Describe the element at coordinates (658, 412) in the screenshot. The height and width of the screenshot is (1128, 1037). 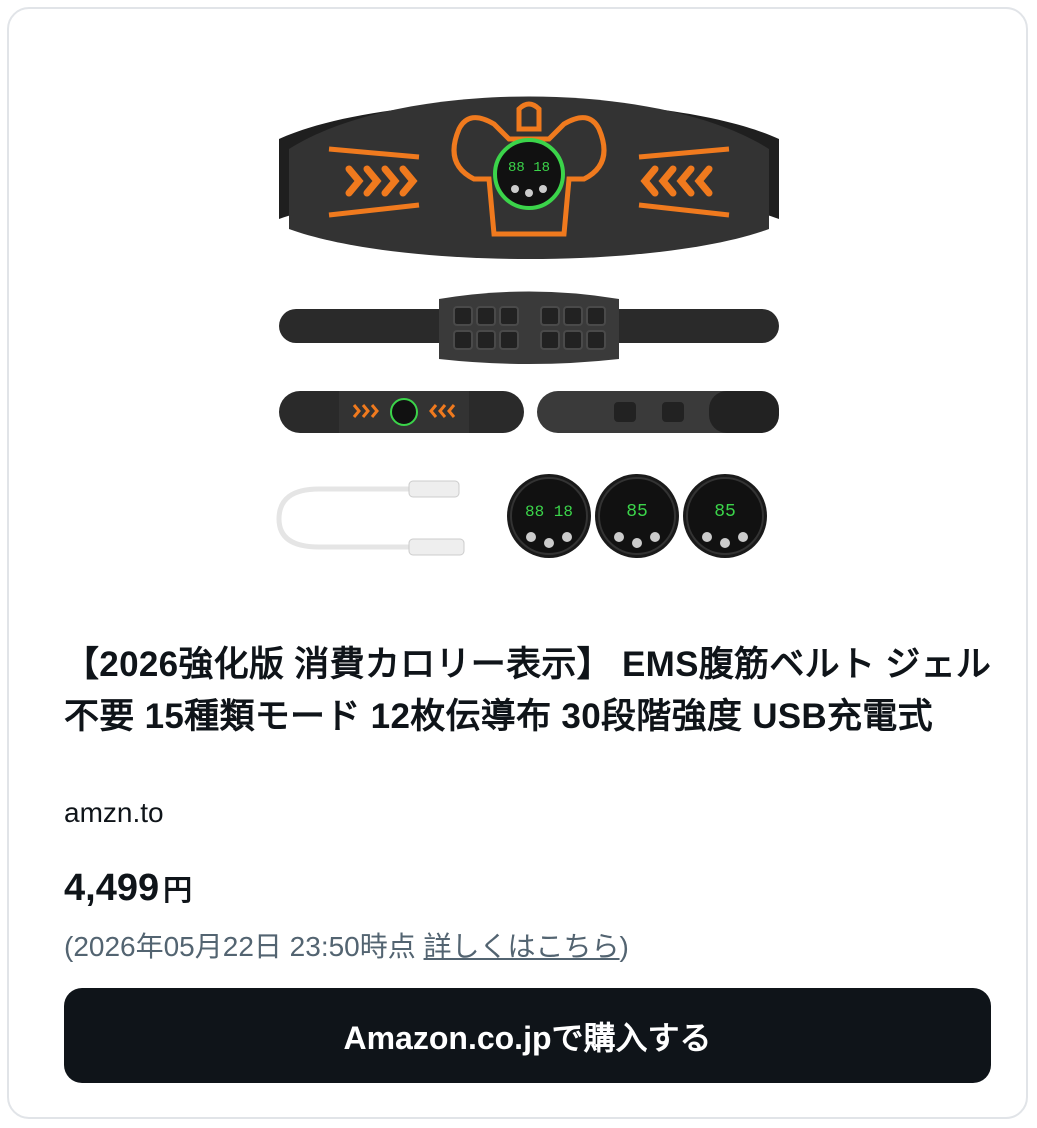
I see `belt-small-back` at that location.